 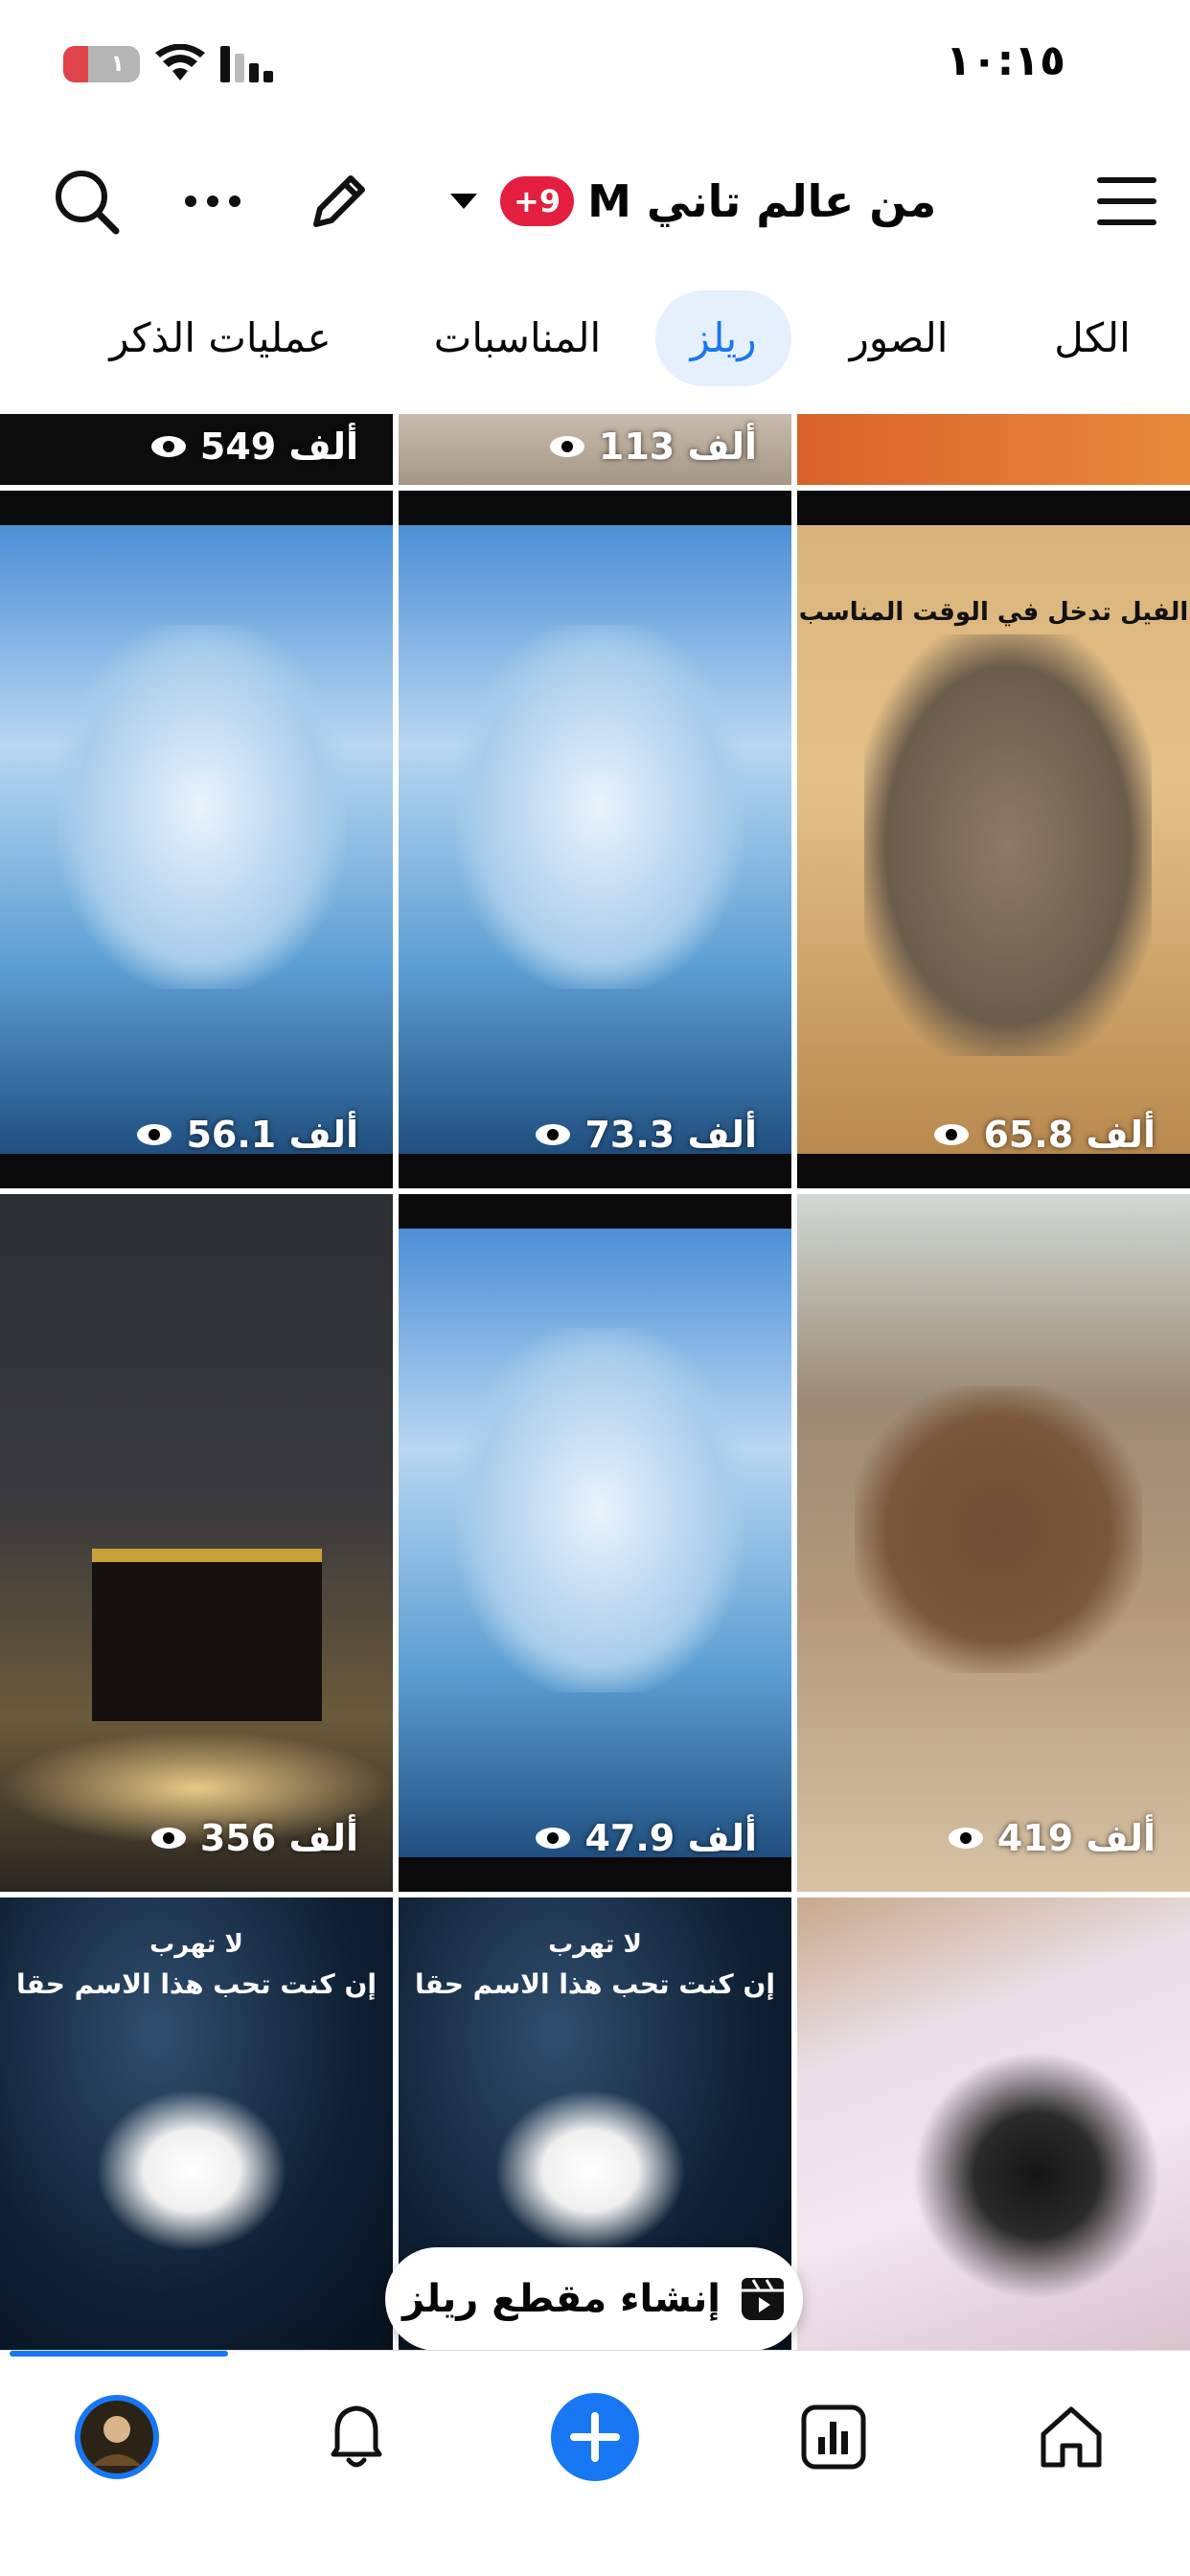 I want to click on reel-tile: 56.1 ألف, so click(x=197, y=839).